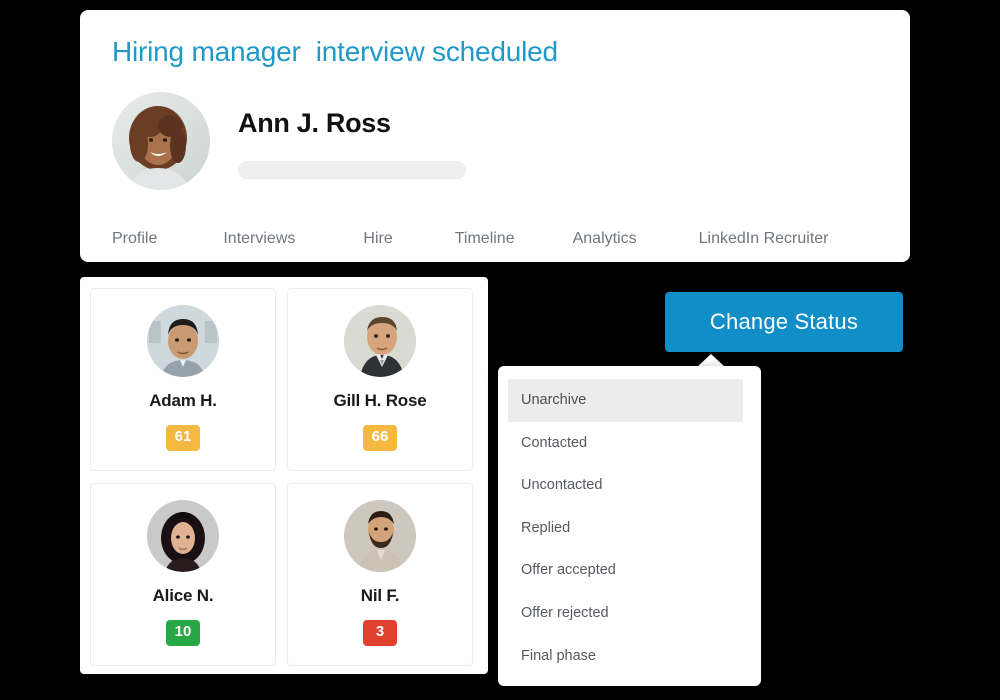  What do you see at coordinates (380, 379) in the screenshot?
I see `candidate-card-gill: Gill H. Rose 66` at bounding box center [380, 379].